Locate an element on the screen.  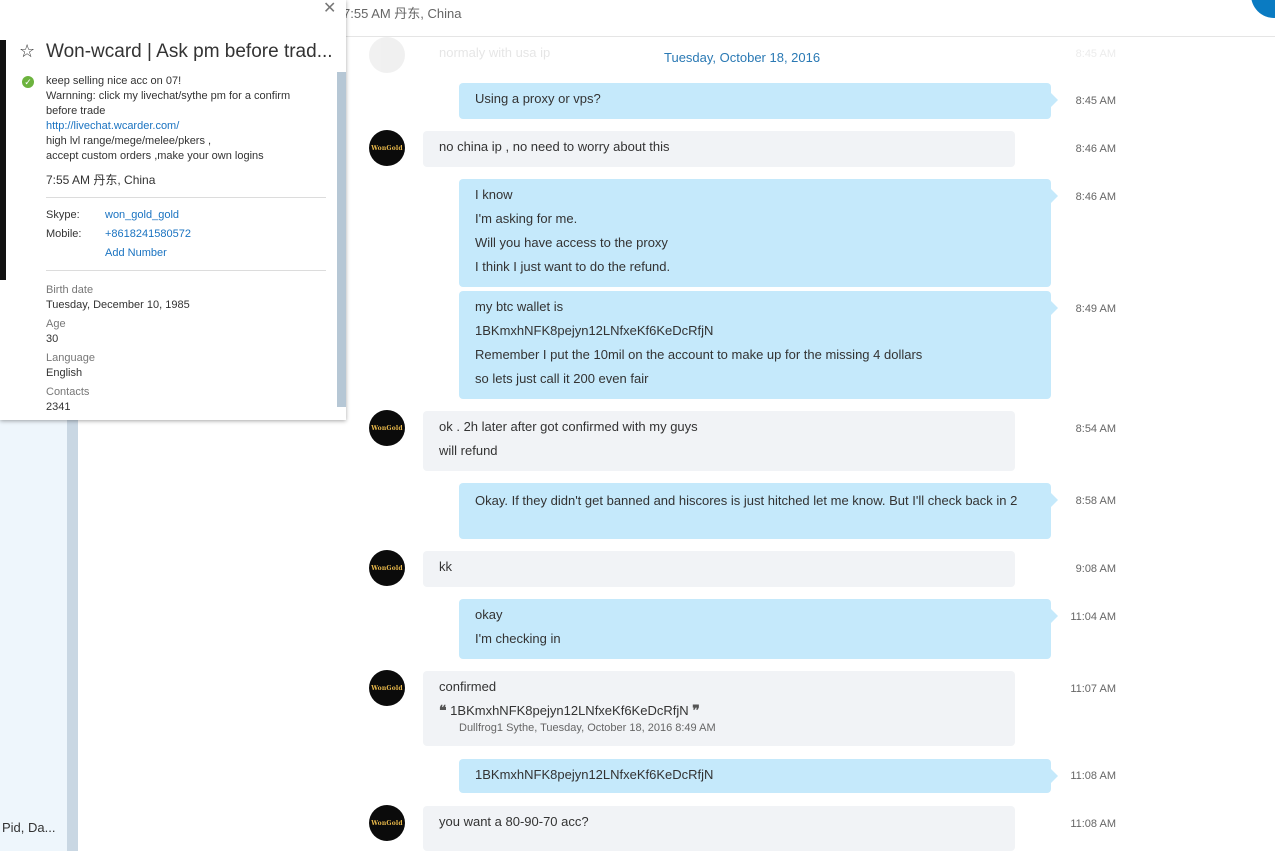
avatar is located at coordinates (387, 55).